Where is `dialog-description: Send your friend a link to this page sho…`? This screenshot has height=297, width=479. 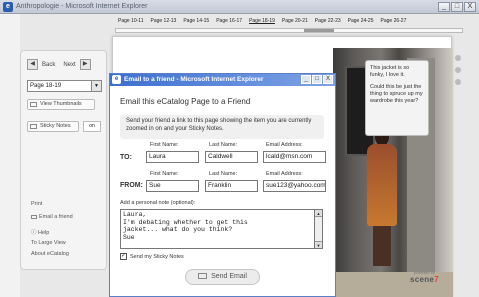
dialog-description: Send your friend a link to this page sho… is located at coordinates (222, 127).